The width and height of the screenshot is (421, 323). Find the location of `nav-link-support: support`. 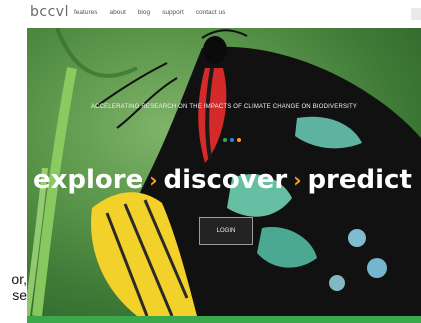

nav-link-support: support is located at coordinates (173, 12).